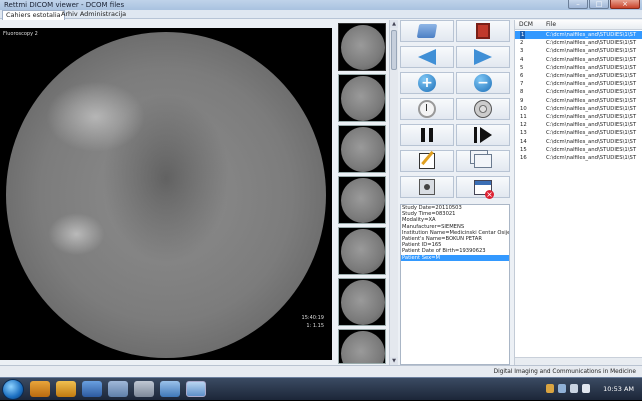 Image resolution: width=642 pixels, height=401 pixels. I want to click on exit-button, so click(483, 31).